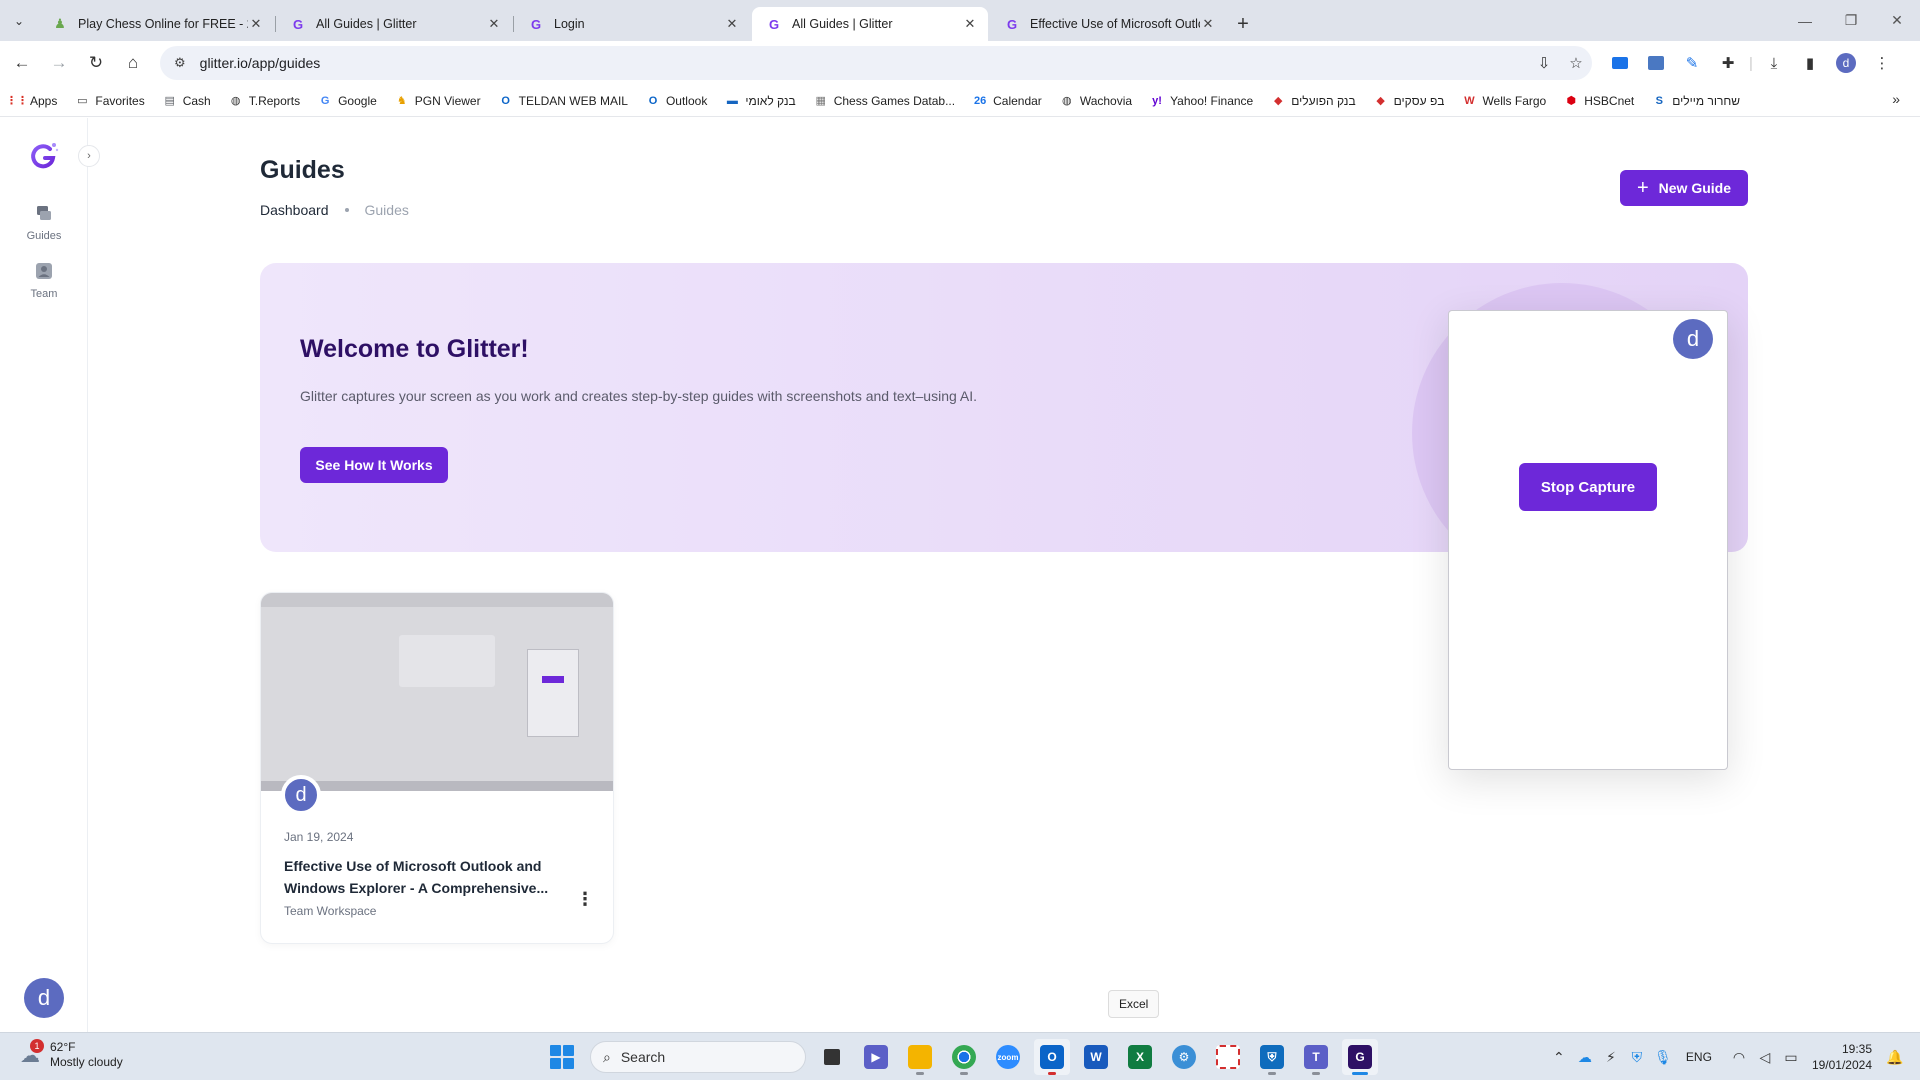 The image size is (1920, 1080). What do you see at coordinates (562, 1057) in the screenshot?
I see `start-button-icon` at bounding box center [562, 1057].